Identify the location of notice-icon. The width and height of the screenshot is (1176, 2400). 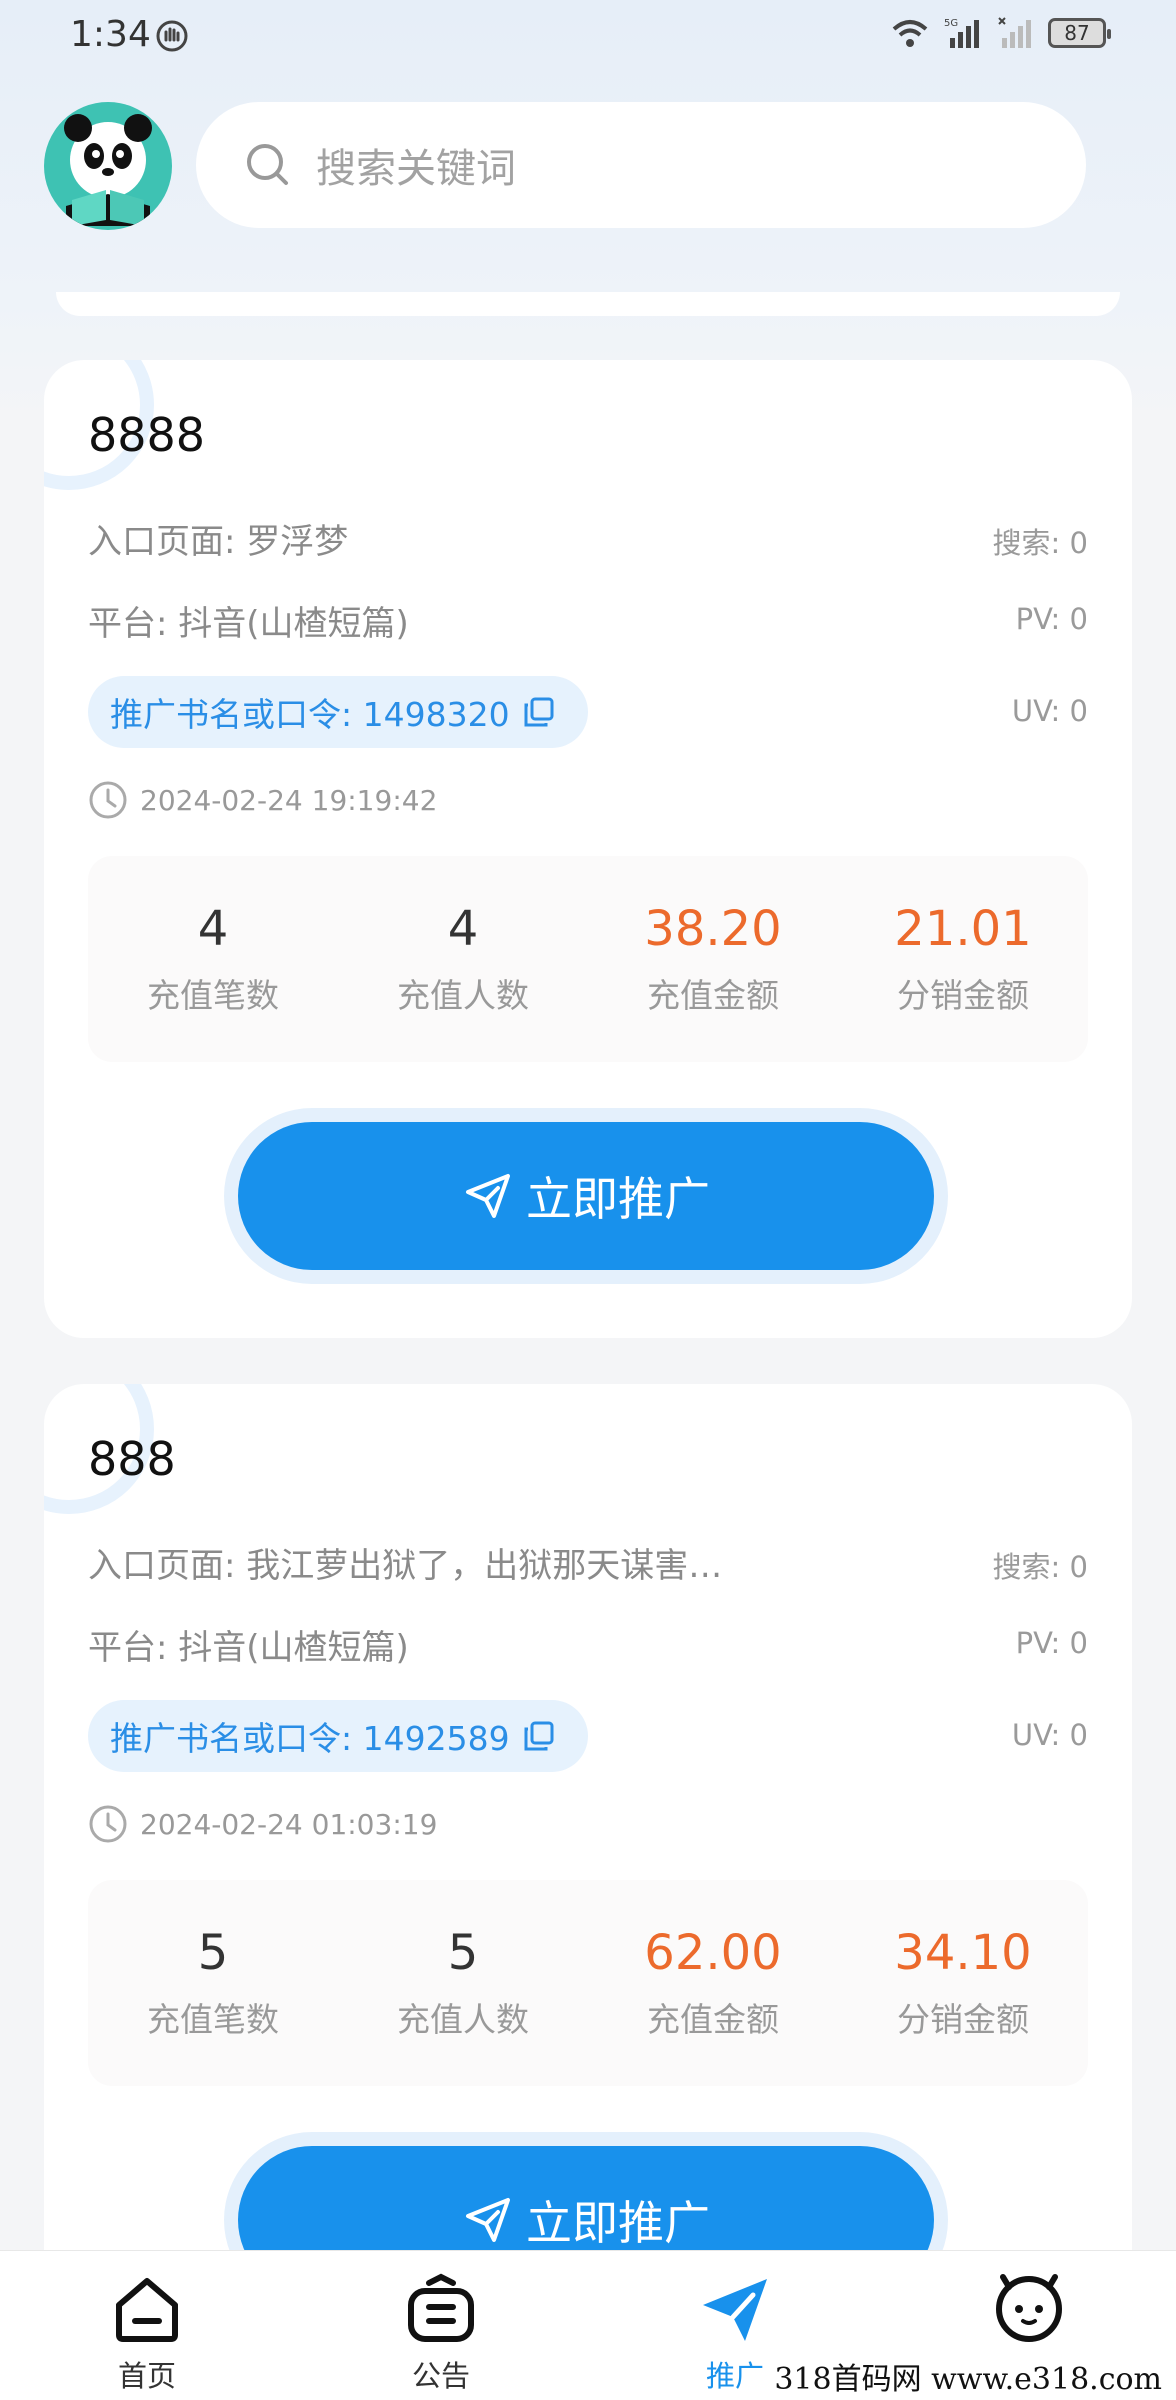
(441, 2307).